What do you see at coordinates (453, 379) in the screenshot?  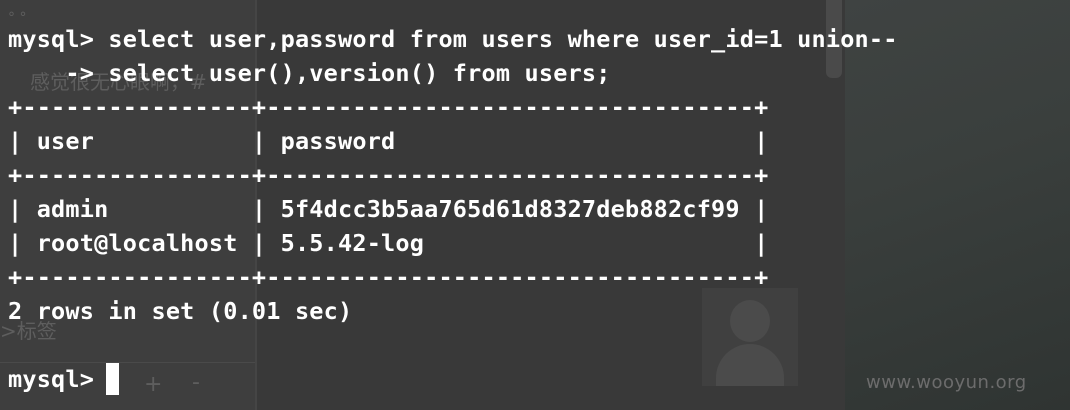 I see `prompt-line: mysql>` at bounding box center [453, 379].